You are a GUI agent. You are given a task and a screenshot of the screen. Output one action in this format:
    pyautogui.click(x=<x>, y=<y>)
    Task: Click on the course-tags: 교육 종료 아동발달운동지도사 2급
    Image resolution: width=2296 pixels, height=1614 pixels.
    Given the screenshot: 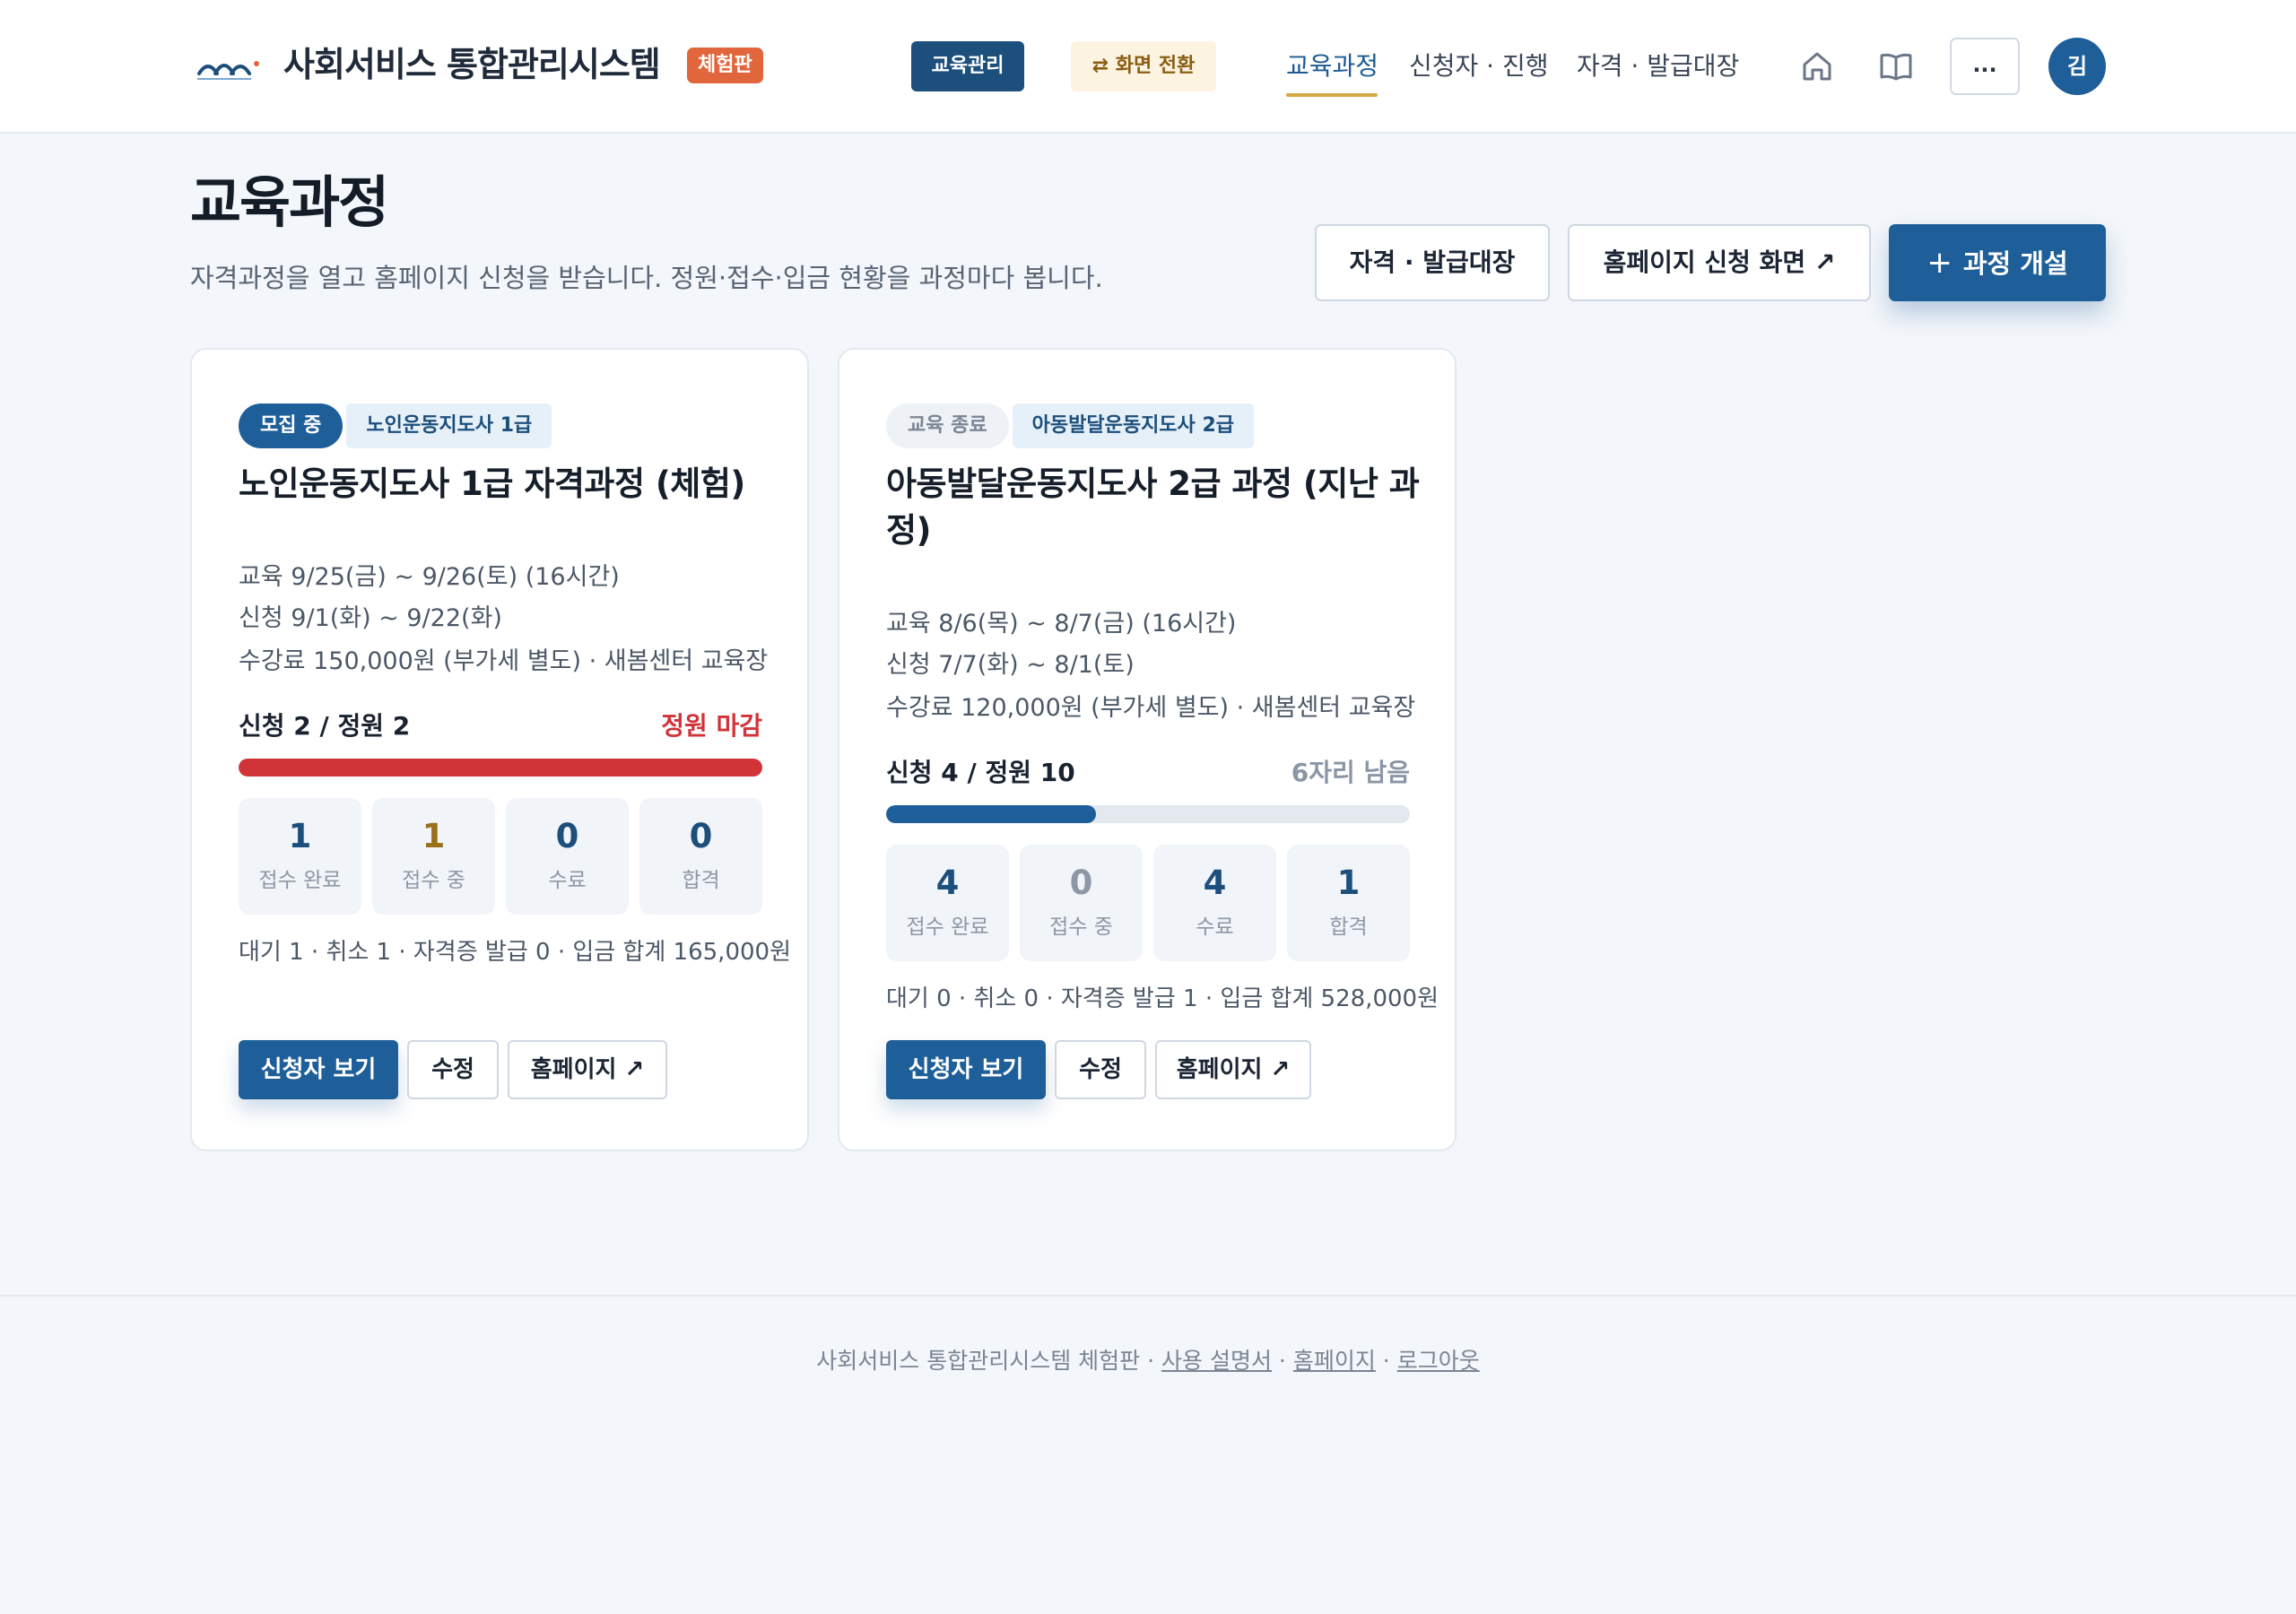 What is the action you would take?
    pyautogui.click(x=1071, y=427)
    